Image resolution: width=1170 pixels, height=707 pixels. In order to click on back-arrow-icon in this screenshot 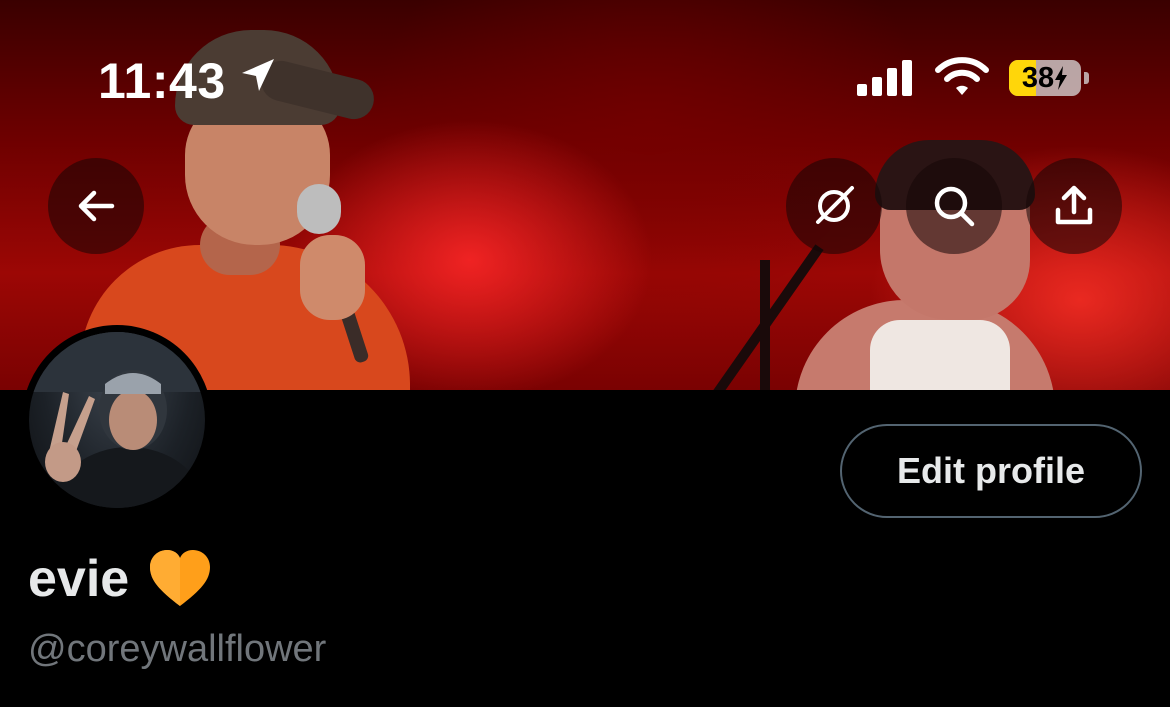, I will do `click(96, 206)`.